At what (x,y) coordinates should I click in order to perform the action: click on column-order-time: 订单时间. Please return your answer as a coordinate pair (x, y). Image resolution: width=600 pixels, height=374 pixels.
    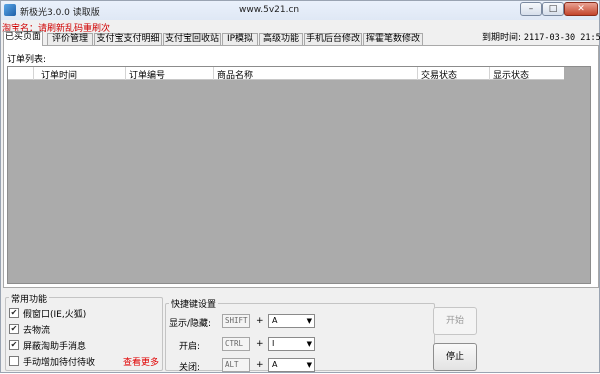
    Looking at the image, I should click on (59, 74).